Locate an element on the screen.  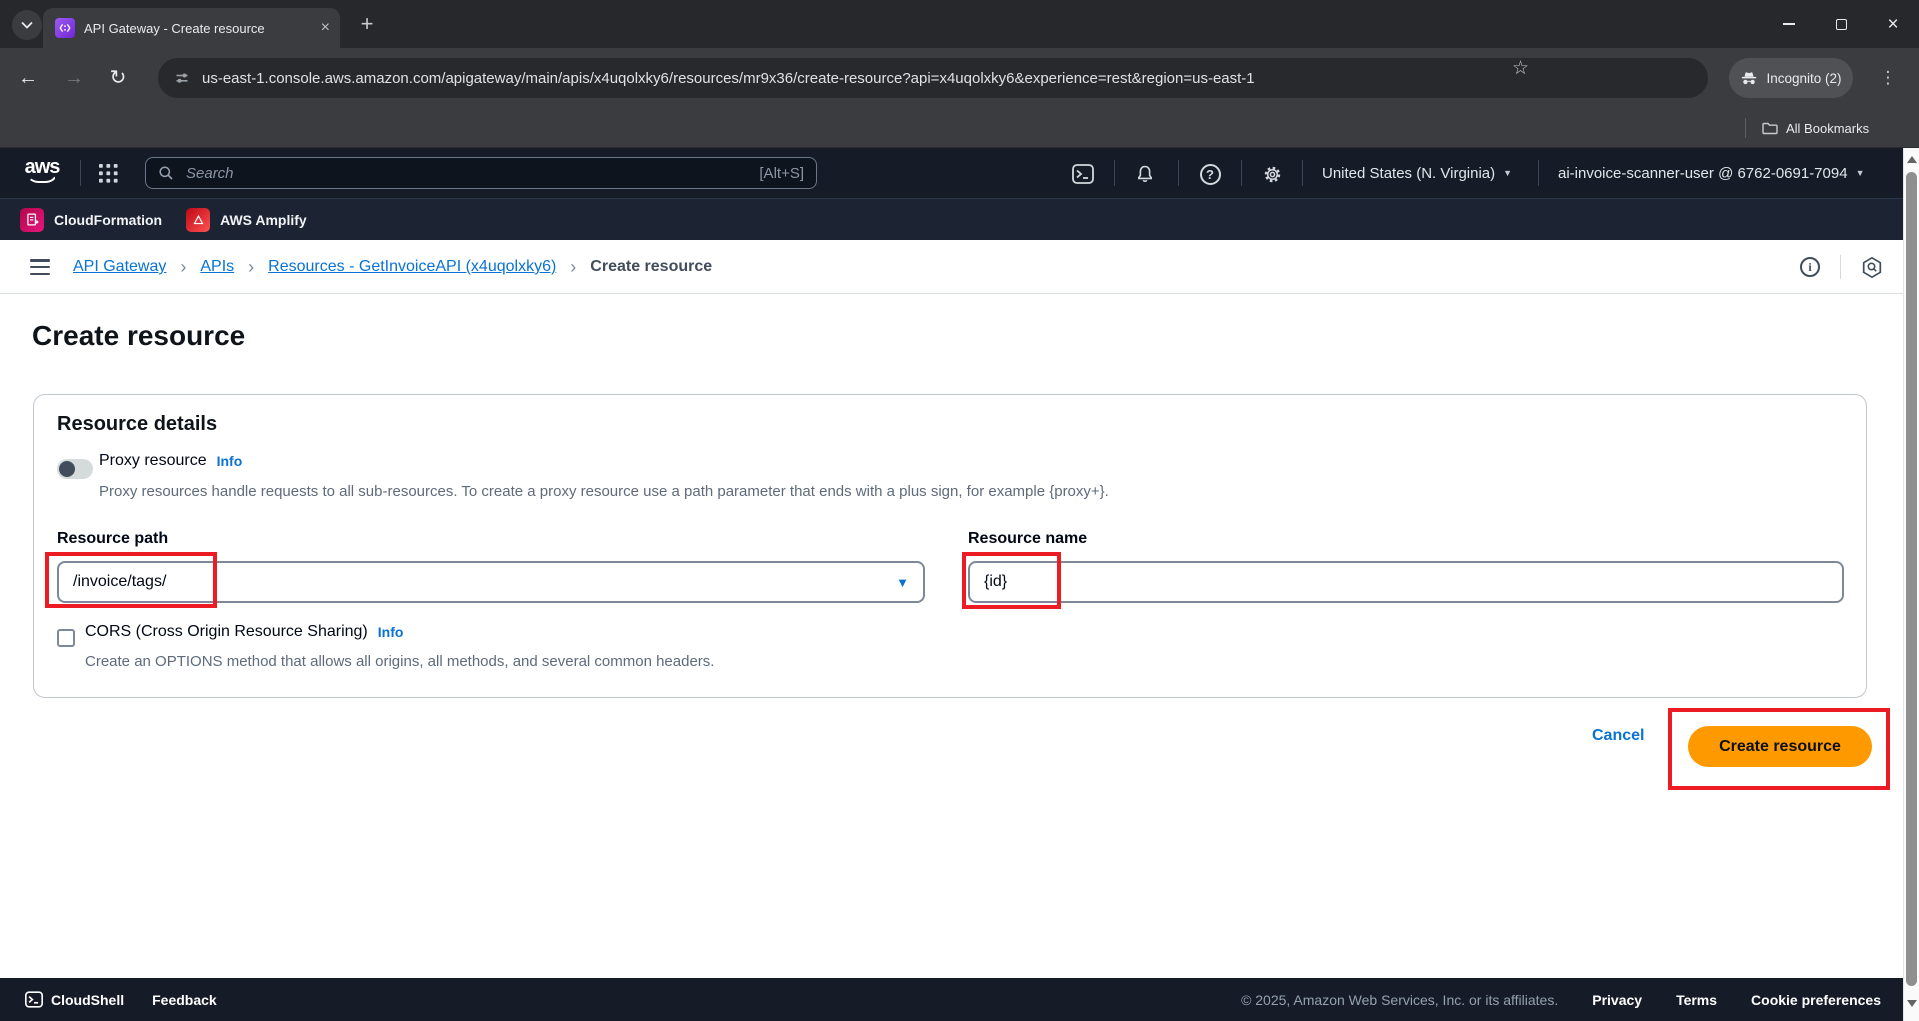
chevron-down-icon: ▼ is located at coordinates (1508, 173).